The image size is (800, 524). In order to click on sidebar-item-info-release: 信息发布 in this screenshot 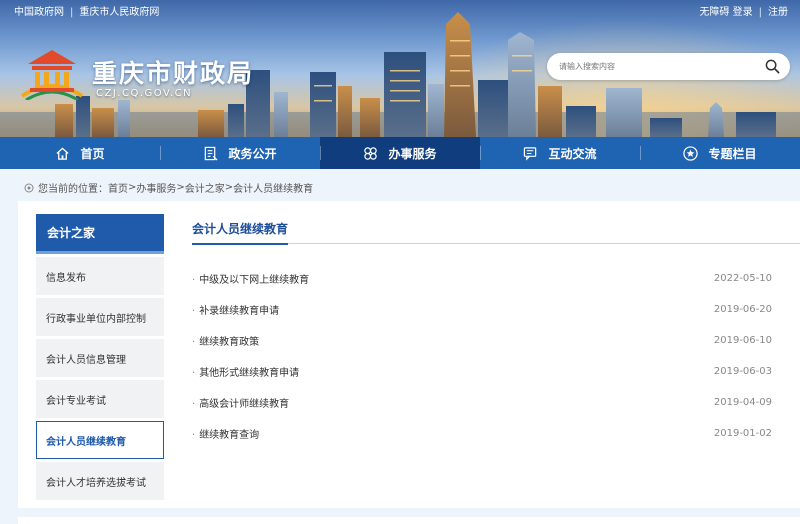, I will do `click(100, 276)`.